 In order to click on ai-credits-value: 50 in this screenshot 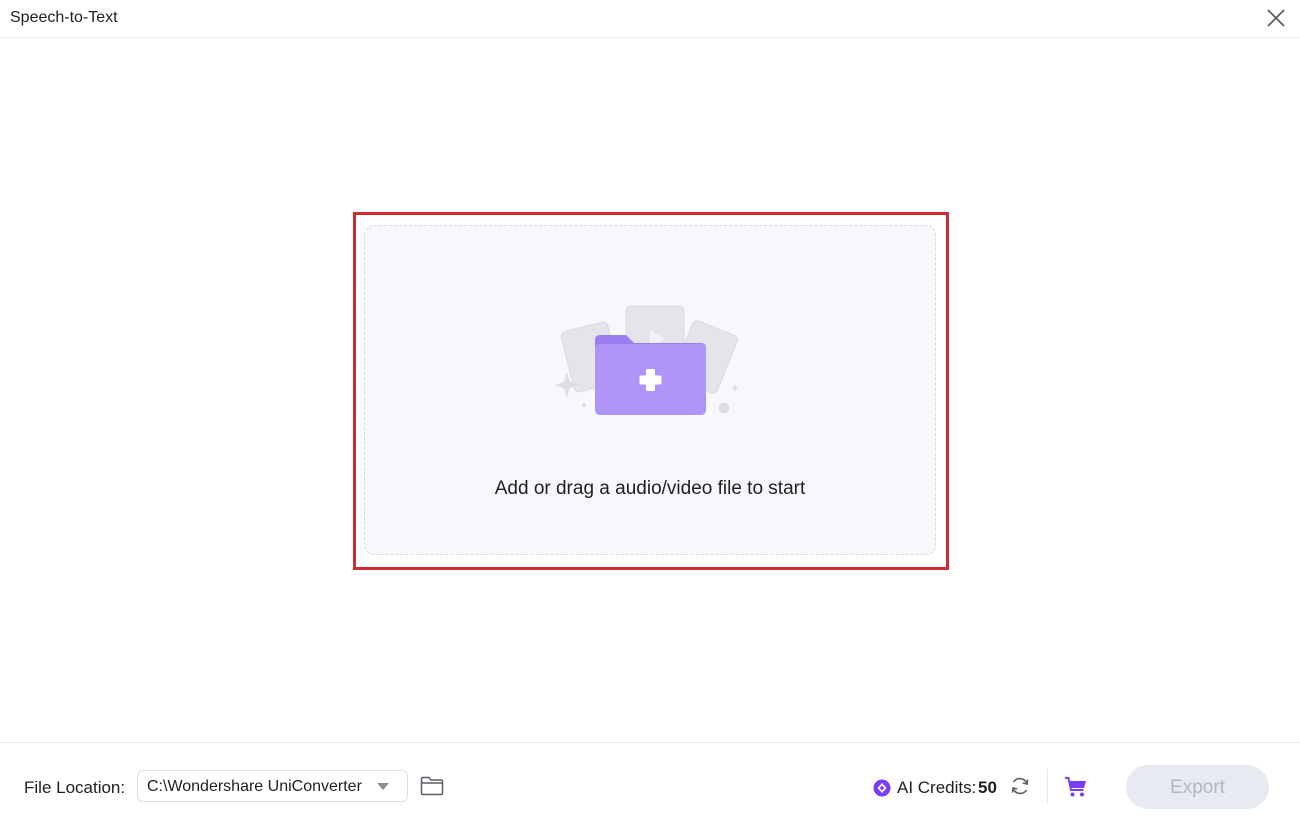, I will do `click(987, 787)`.